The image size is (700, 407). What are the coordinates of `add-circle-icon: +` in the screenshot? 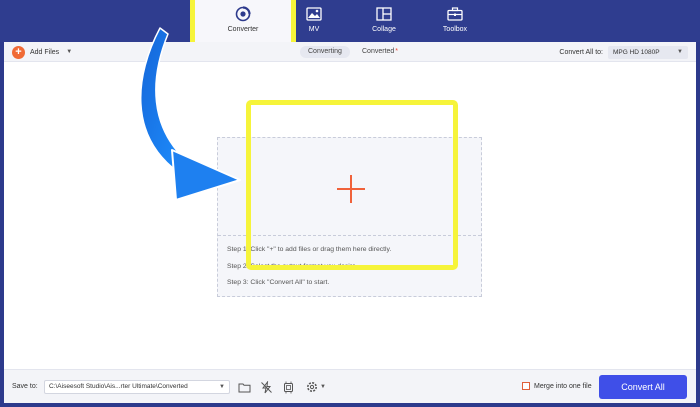 It's located at (18, 52).